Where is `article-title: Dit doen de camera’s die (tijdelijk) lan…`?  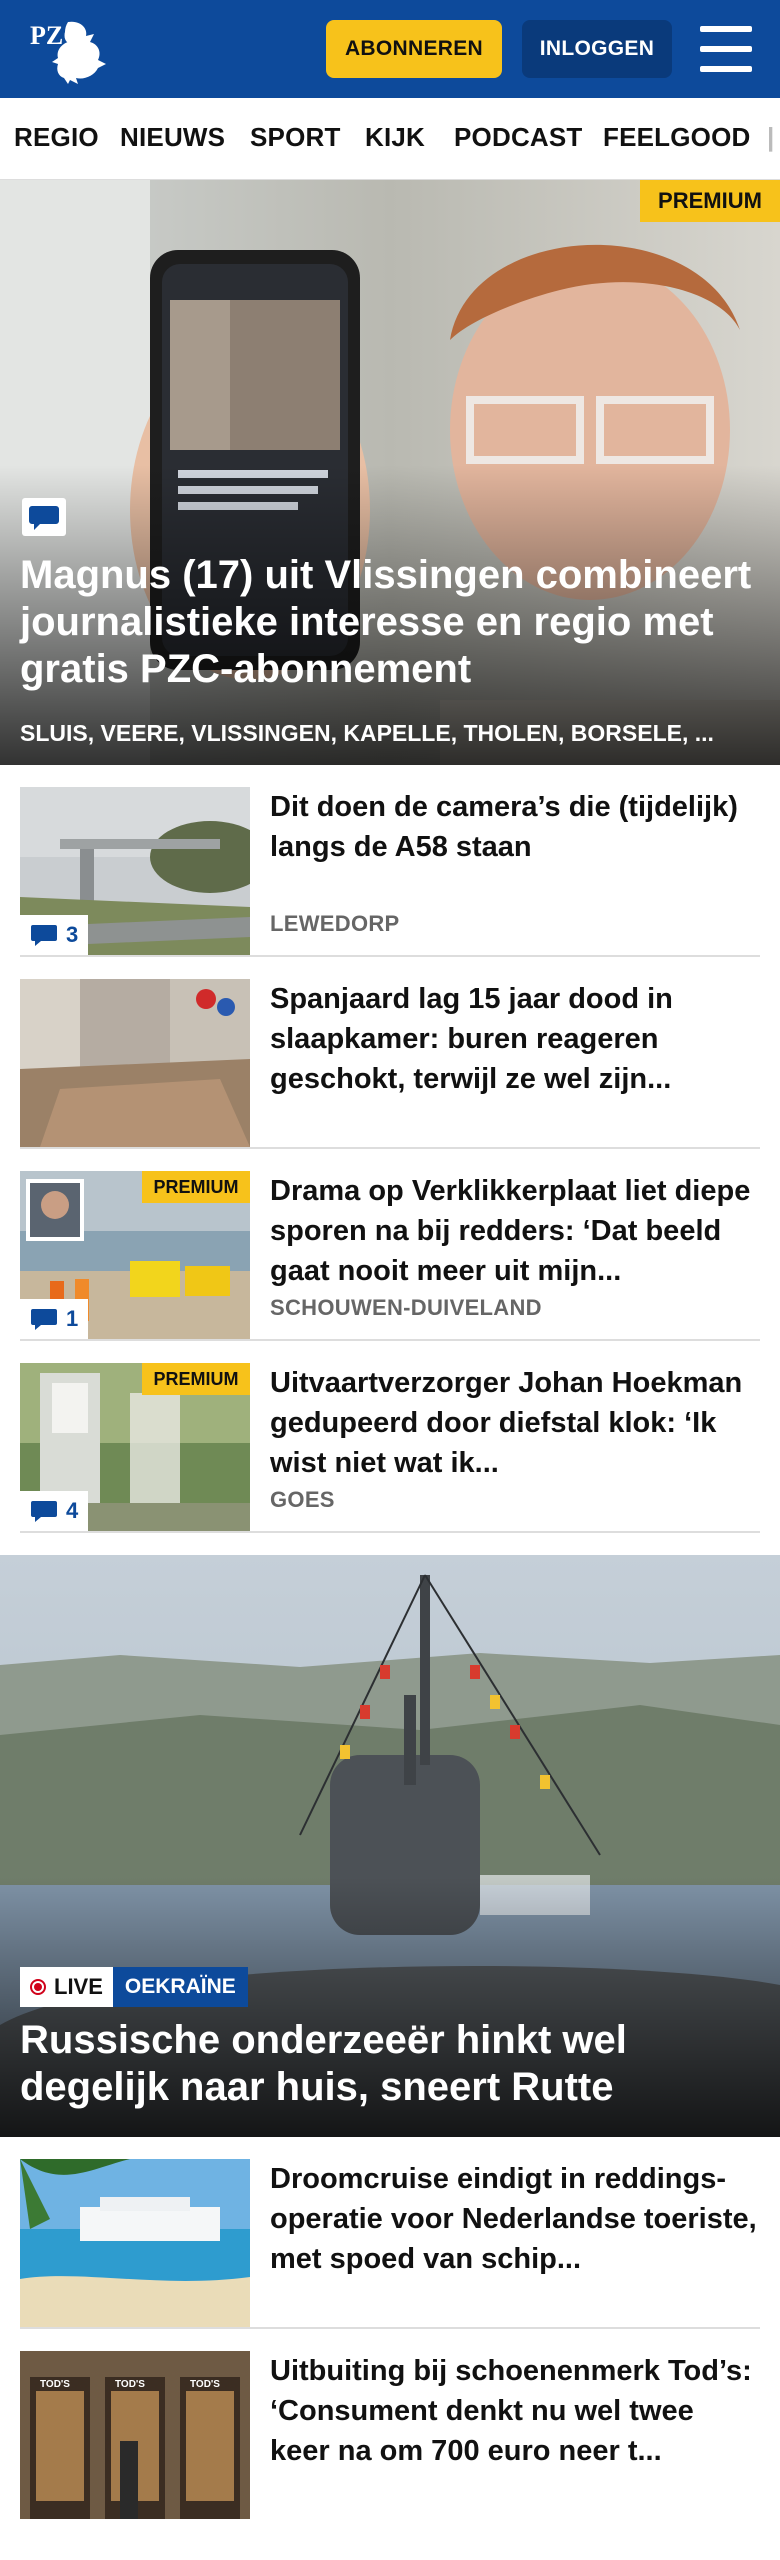 article-title: Dit doen de camera’s die (tijdelijk) lan… is located at coordinates (515, 827).